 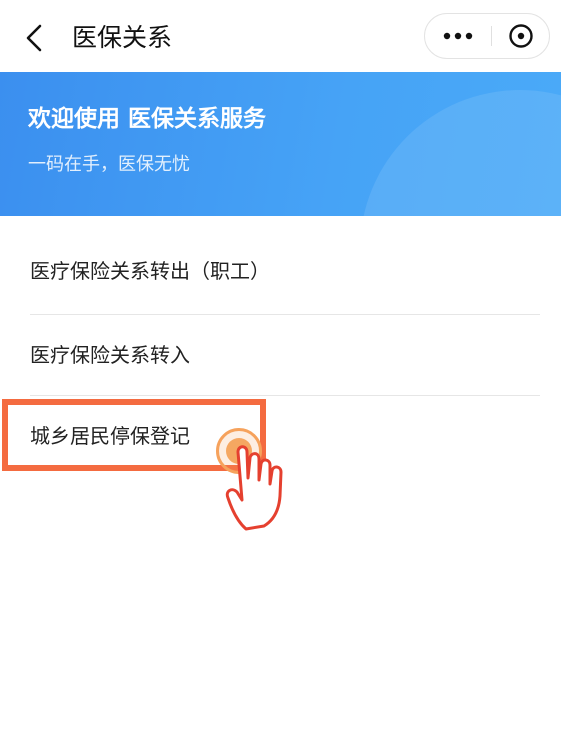 What do you see at coordinates (254, 488) in the screenshot?
I see `hand-pointer-icon` at bounding box center [254, 488].